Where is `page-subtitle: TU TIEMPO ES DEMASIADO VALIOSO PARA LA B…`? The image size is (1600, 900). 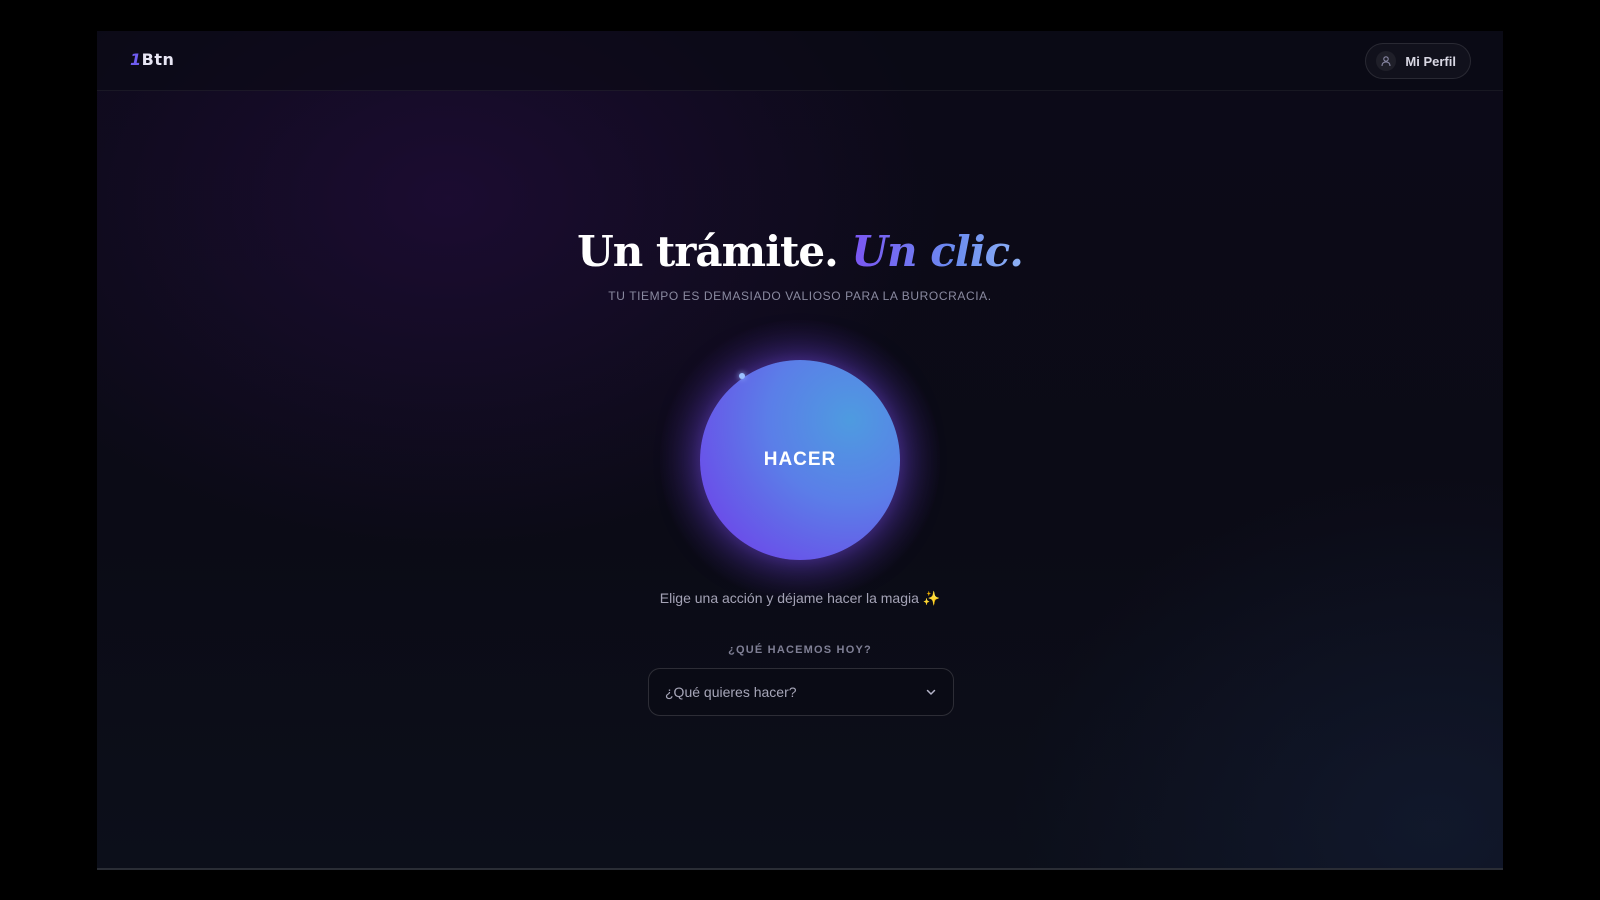 page-subtitle: TU TIEMPO ES DEMASIADO VALIOSO PARA LA B… is located at coordinates (800, 296).